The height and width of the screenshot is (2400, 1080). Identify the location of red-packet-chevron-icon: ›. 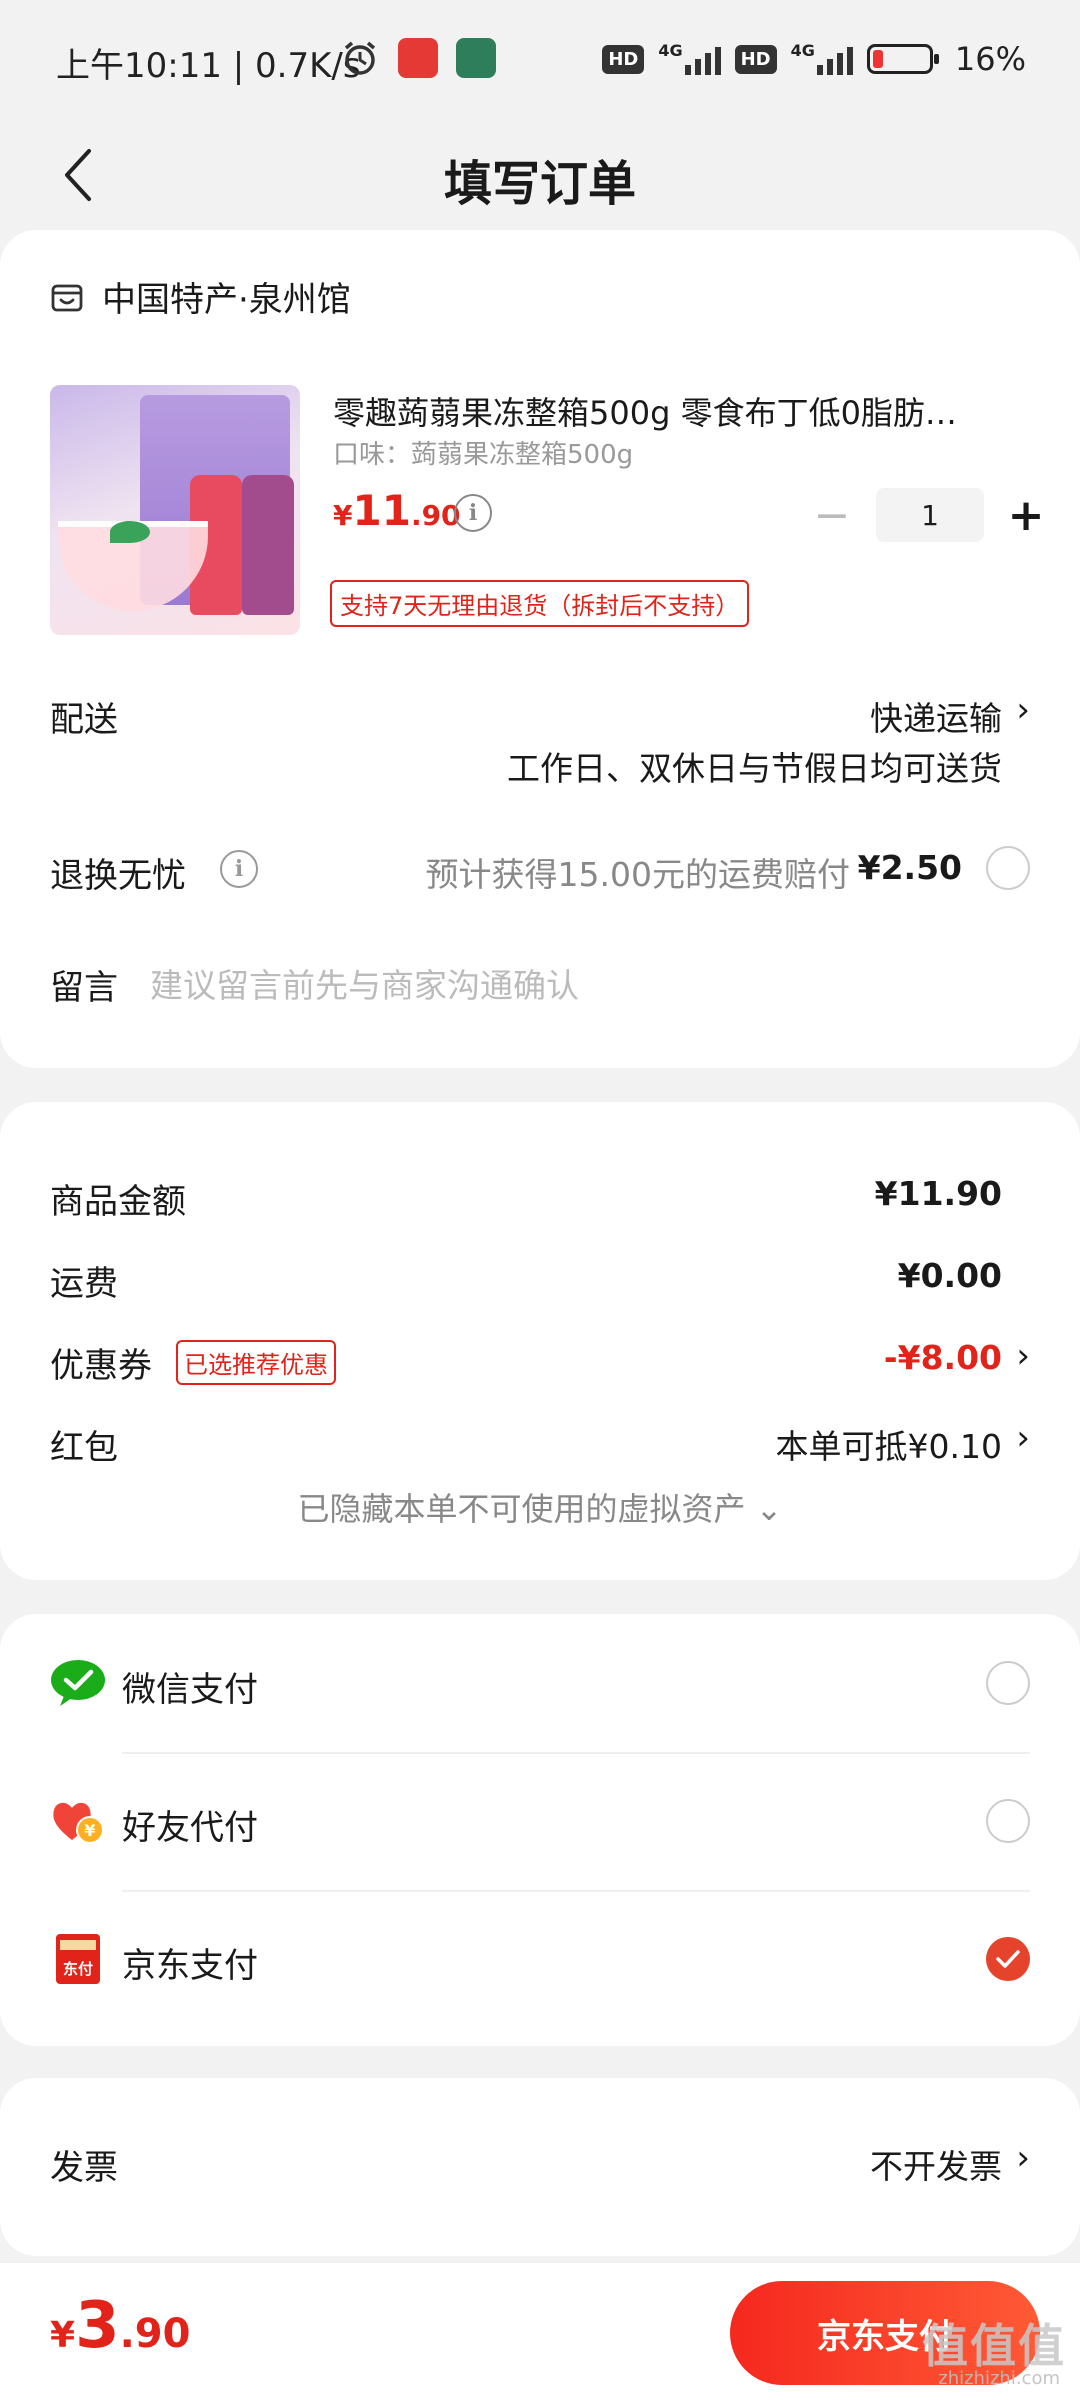
(1023, 1438).